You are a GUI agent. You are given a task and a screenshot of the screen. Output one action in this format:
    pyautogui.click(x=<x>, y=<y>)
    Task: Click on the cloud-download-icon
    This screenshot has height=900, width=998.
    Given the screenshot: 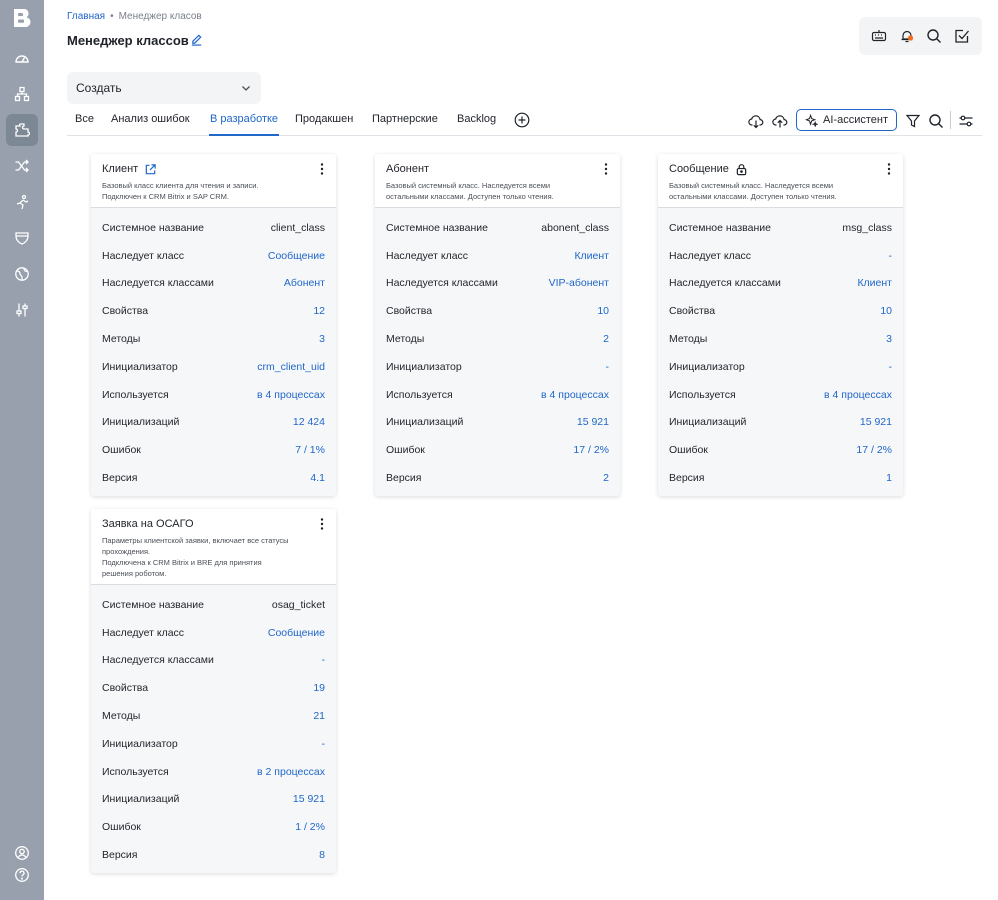 What is the action you would take?
    pyautogui.click(x=756, y=121)
    